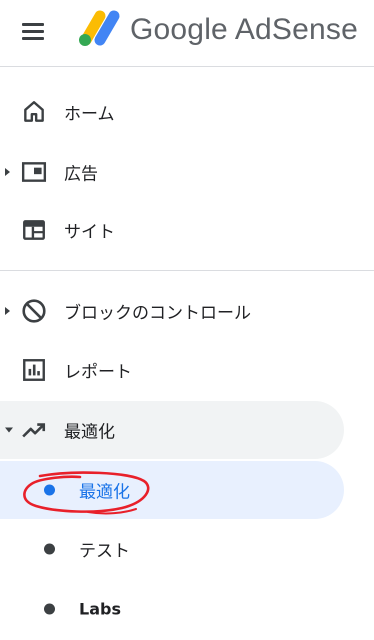 This screenshot has width=374, height=640. What do you see at coordinates (34, 370) in the screenshot?
I see `reports-icon` at bounding box center [34, 370].